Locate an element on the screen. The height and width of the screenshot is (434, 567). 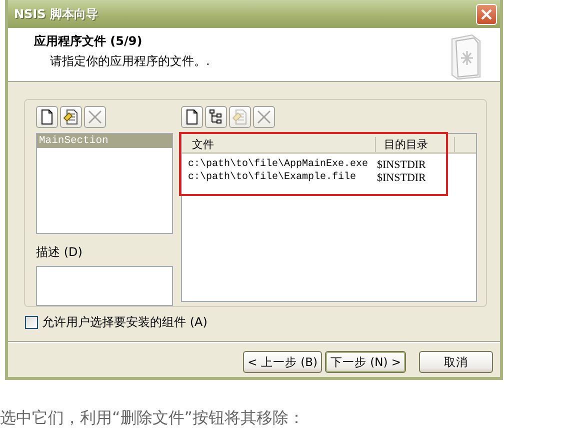
caption-text: 选中它们，利用“删除文件”按钮将其移除： is located at coordinates (153, 418).